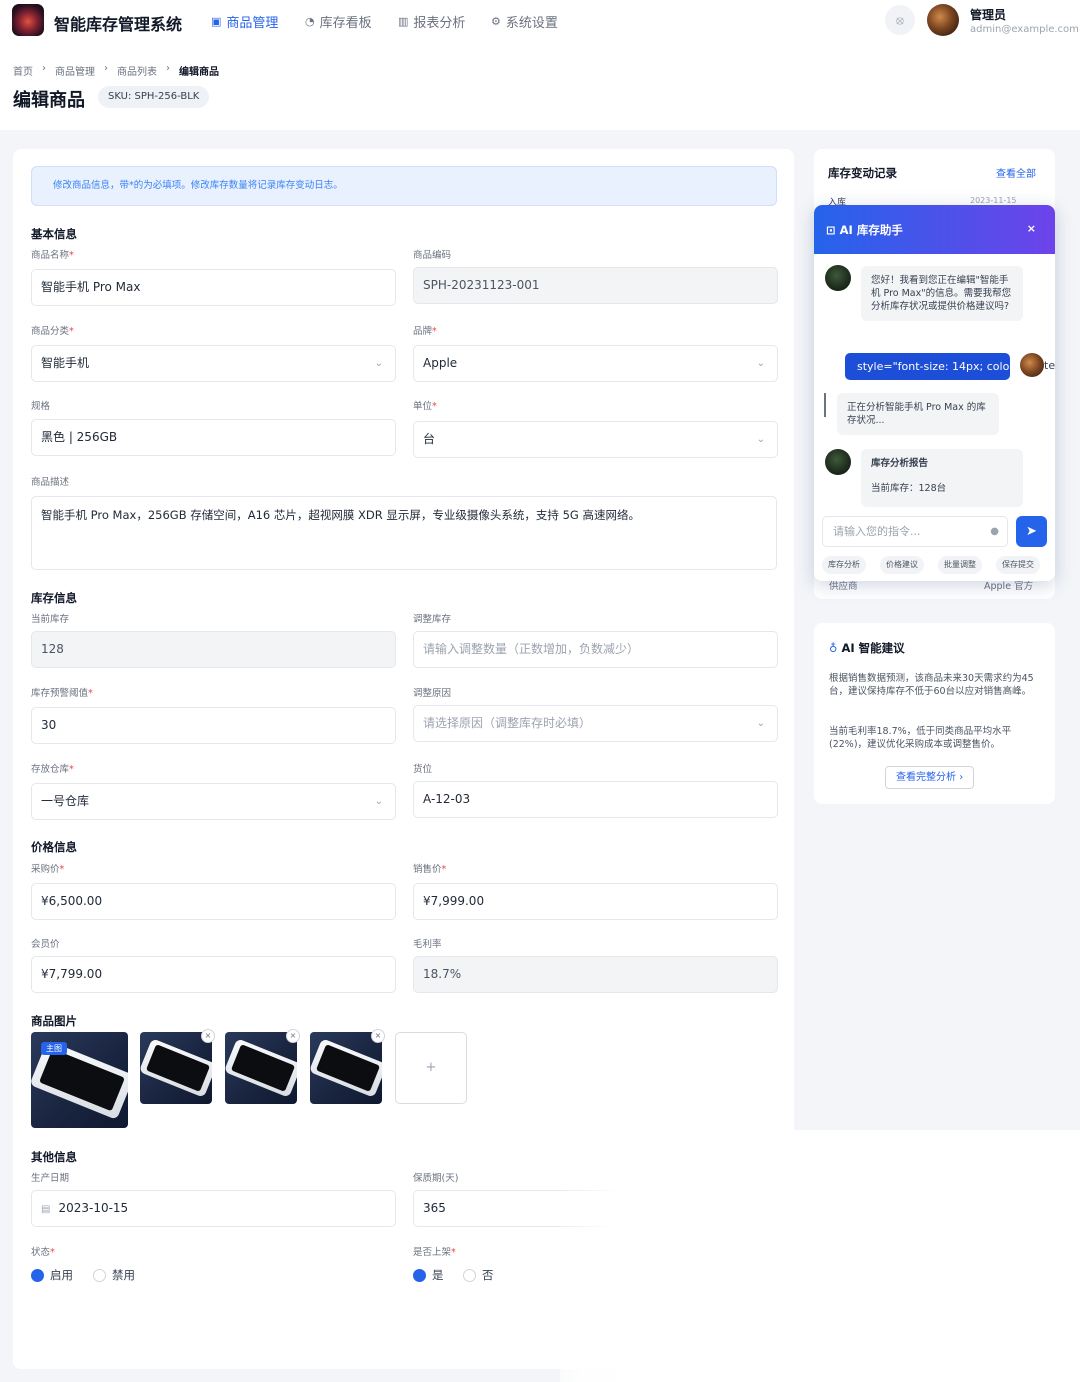 The height and width of the screenshot is (1382, 1080). I want to click on section-stock-info: 库存信息, so click(54, 598).